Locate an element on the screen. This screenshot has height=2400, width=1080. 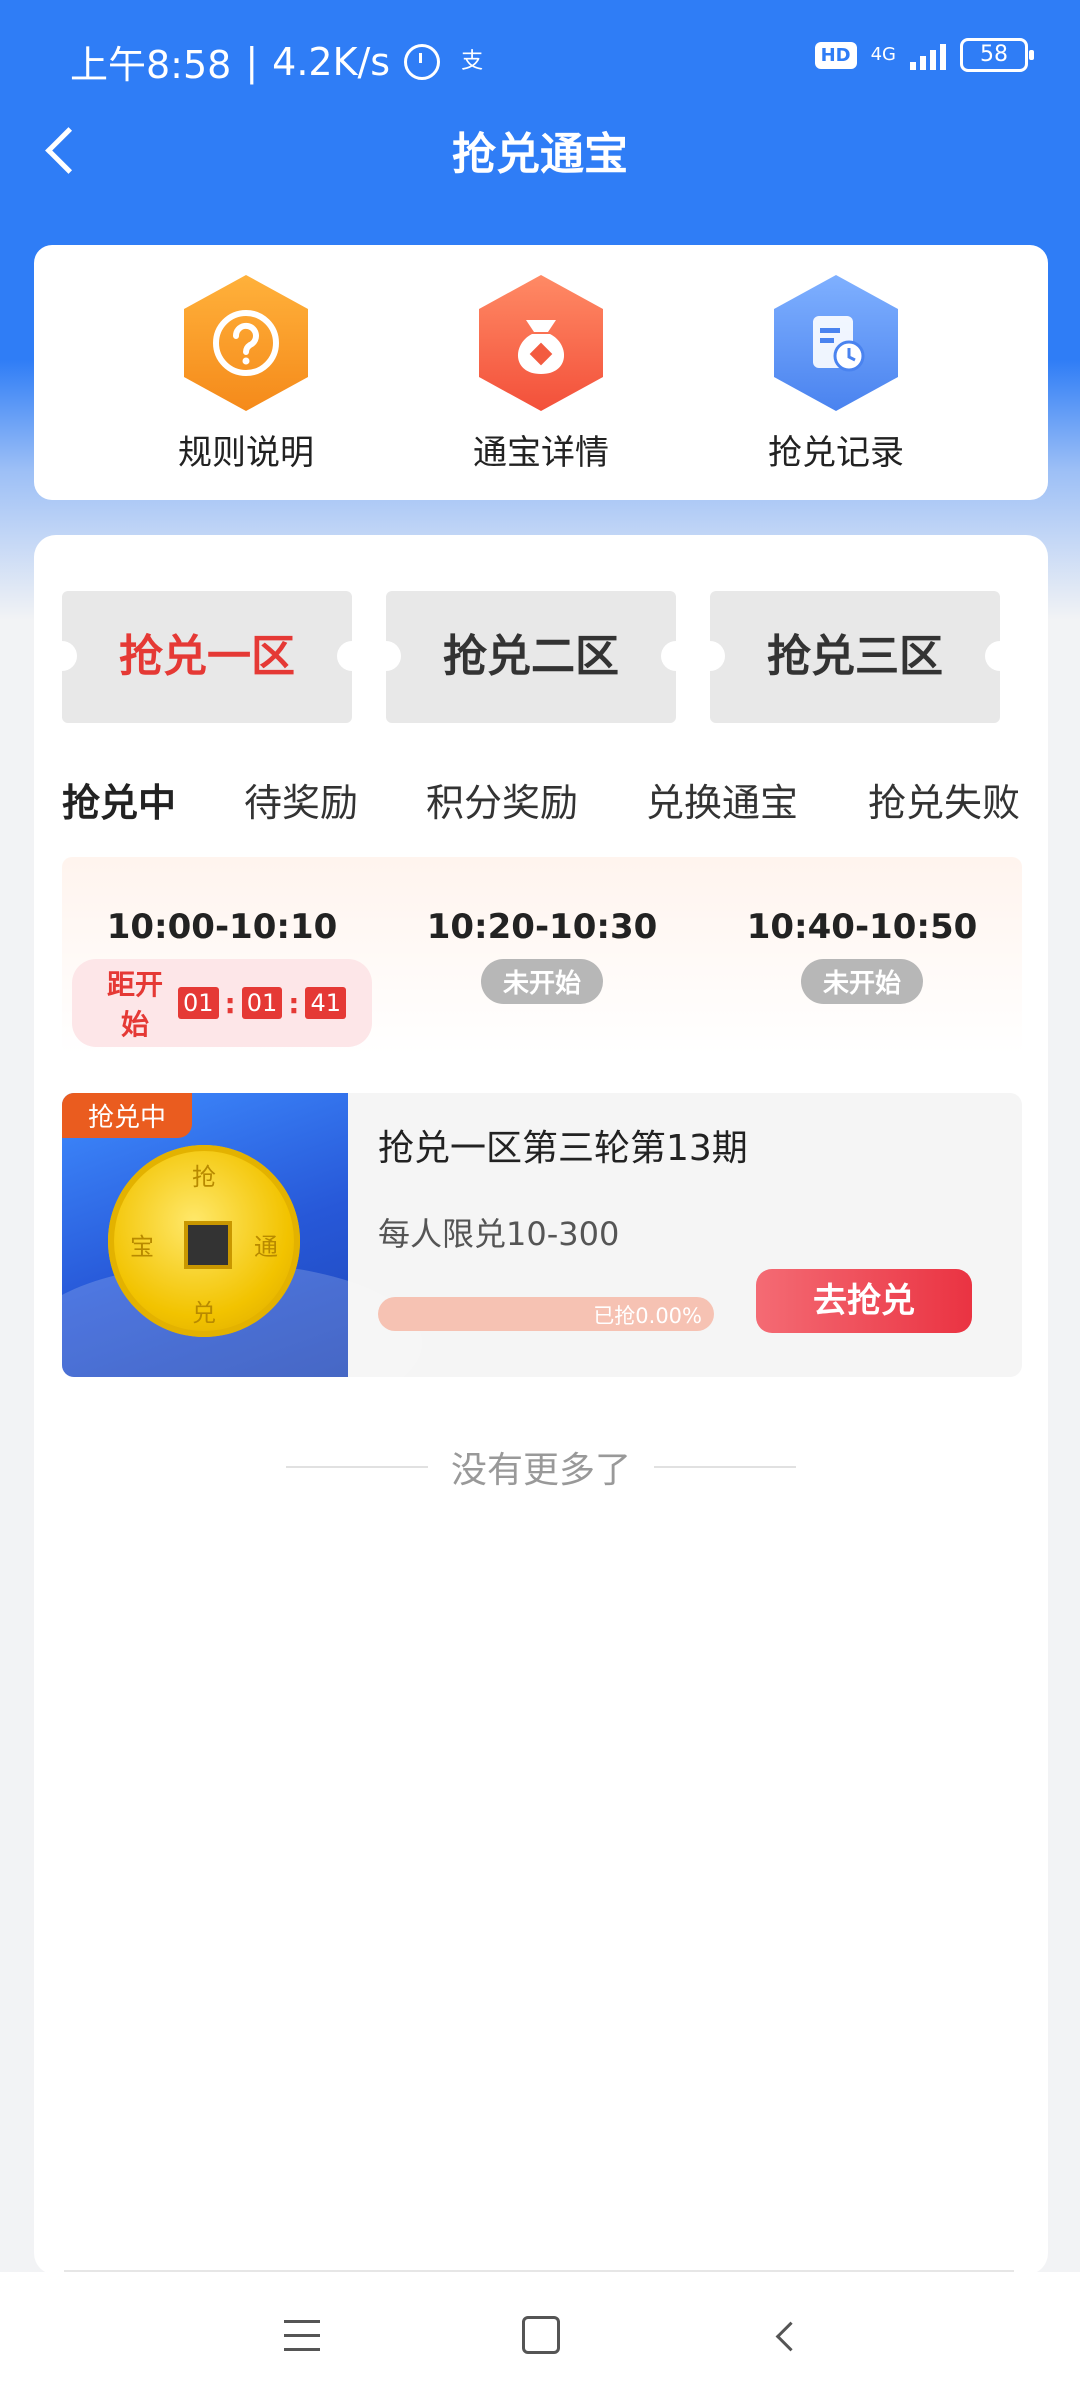
time-slot: 10:40-10:50 未开始 is located at coordinates (862, 955).